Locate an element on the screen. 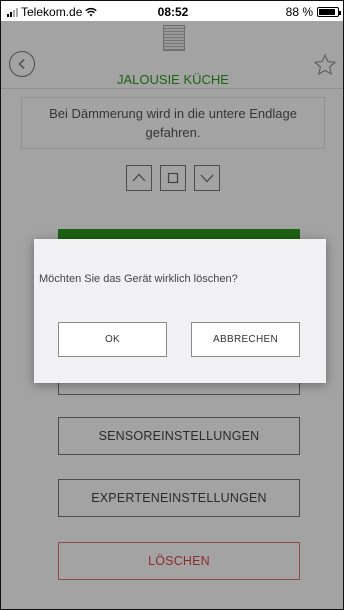  dialog-ok-button: OK is located at coordinates (112, 339).